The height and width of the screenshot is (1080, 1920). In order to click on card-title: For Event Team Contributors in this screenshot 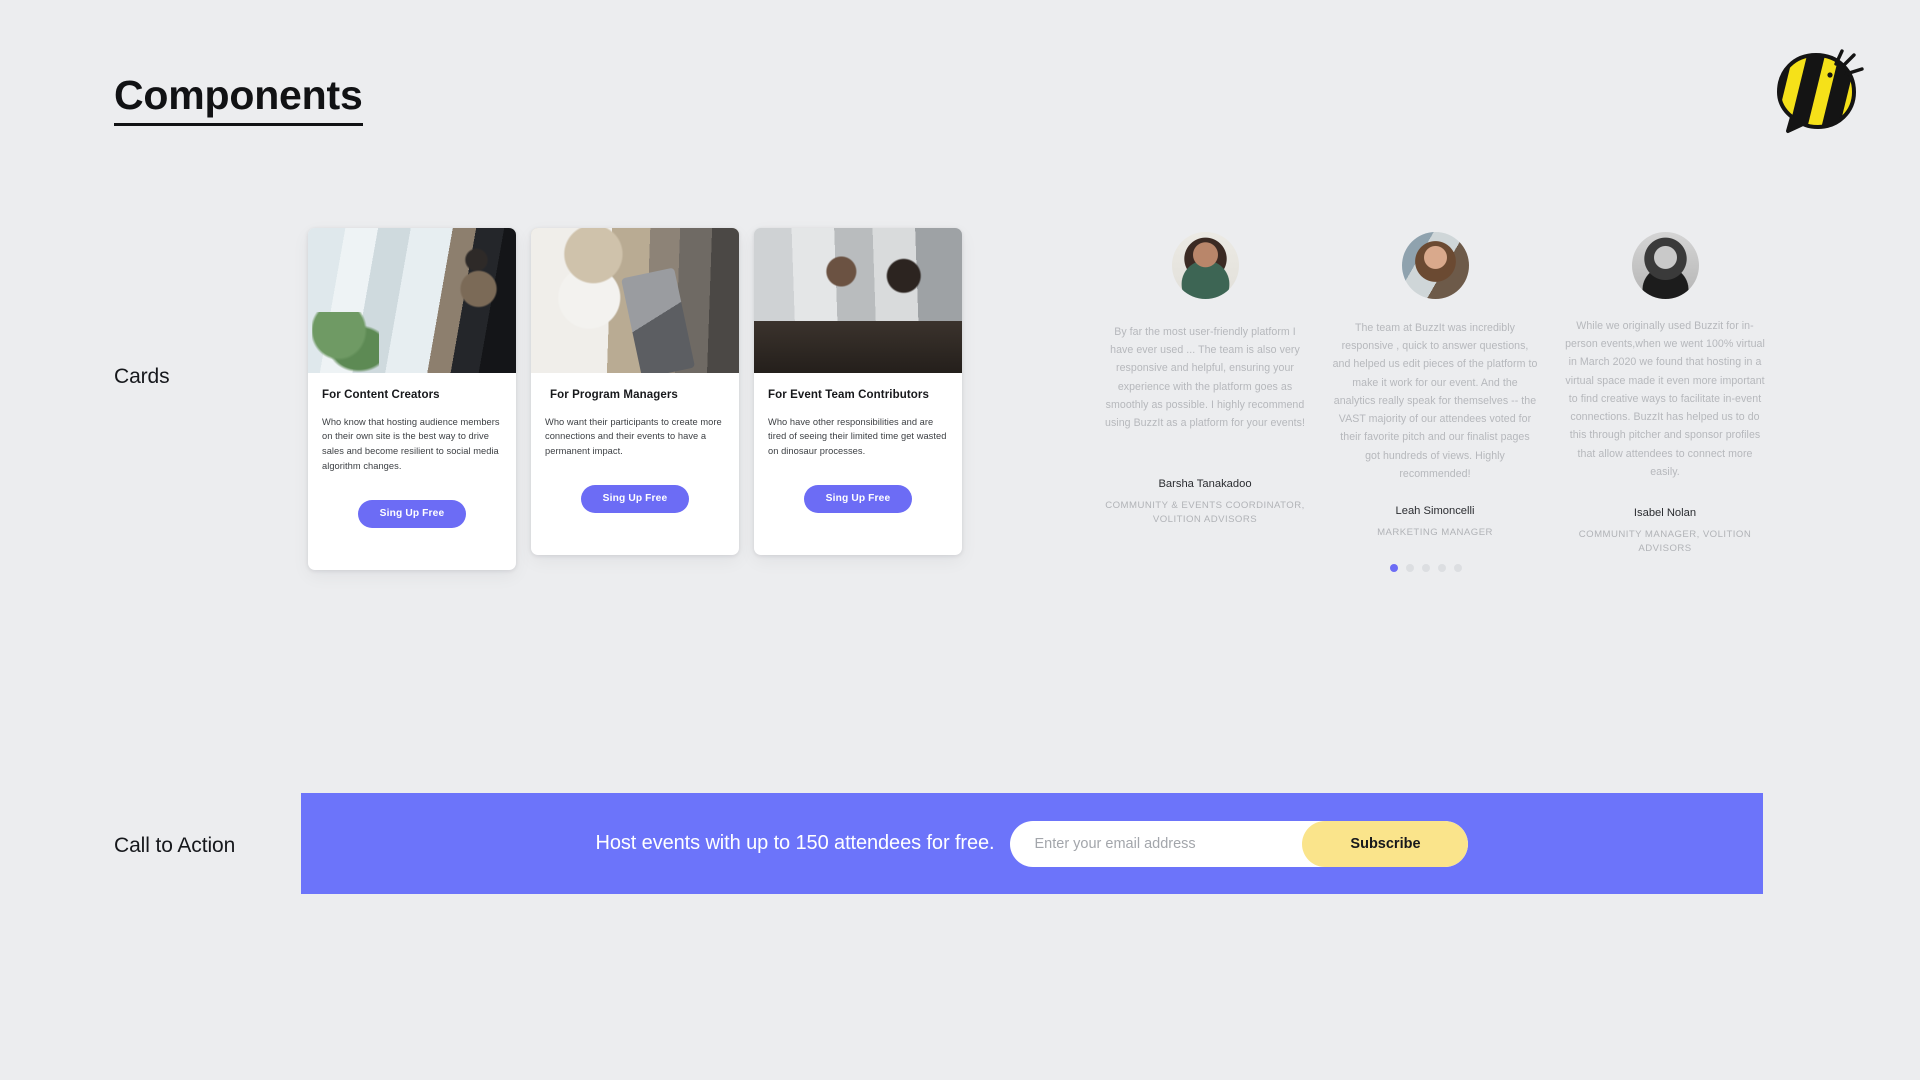, I will do `click(848, 395)`.